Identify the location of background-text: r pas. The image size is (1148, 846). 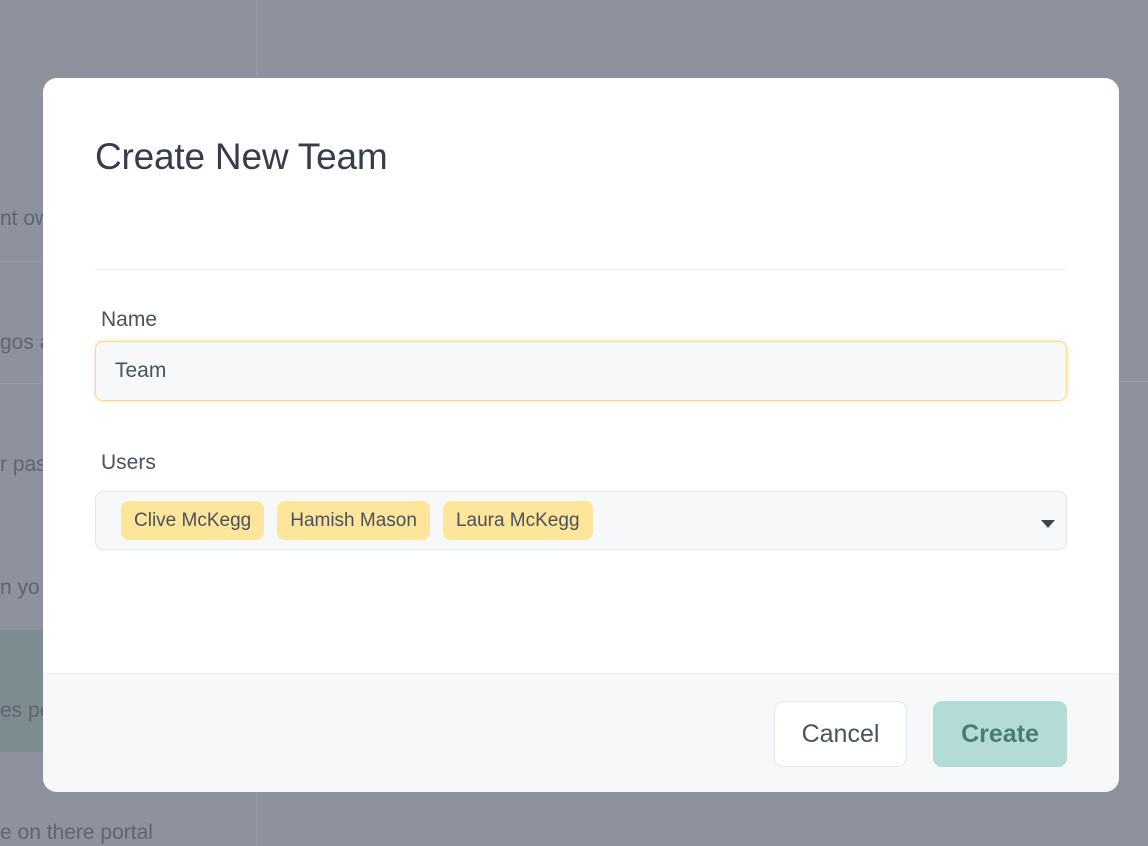
(23, 464).